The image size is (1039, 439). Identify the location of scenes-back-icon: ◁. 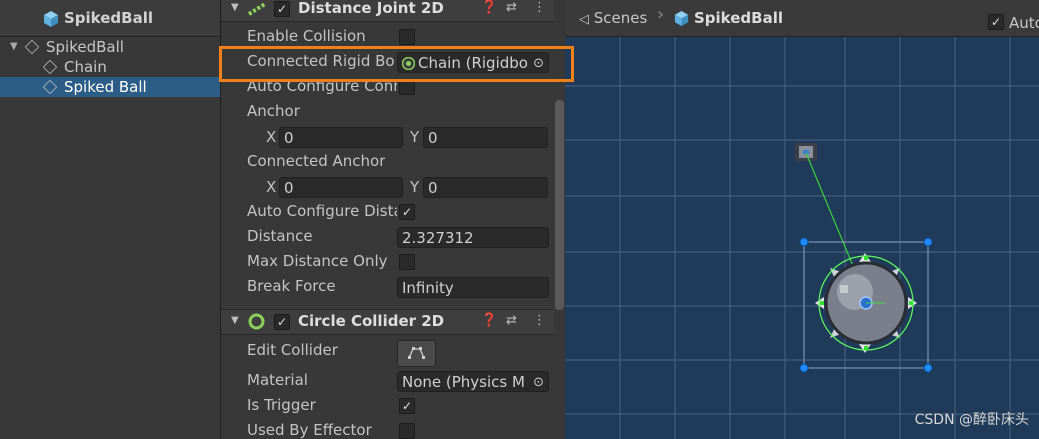
(584, 19).